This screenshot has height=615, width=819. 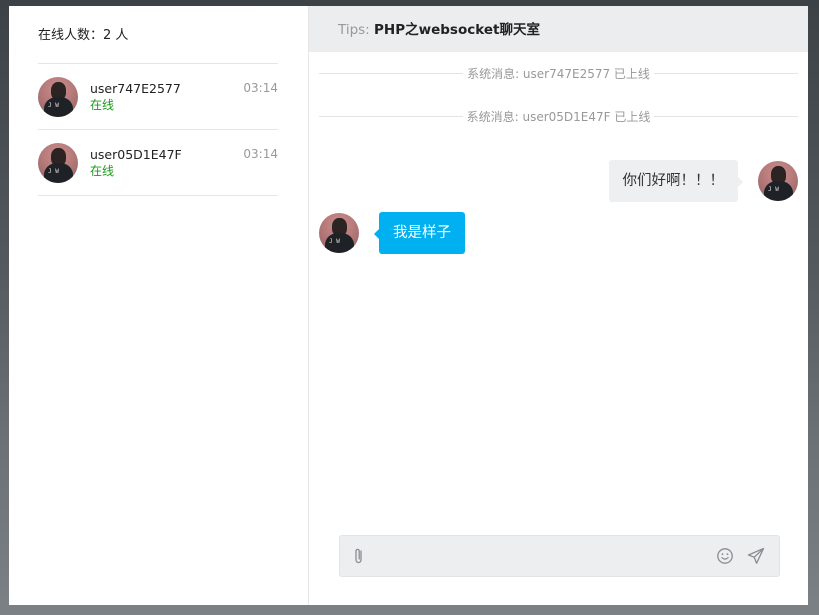 What do you see at coordinates (558, 181) in the screenshot?
I see `message-row-self: 你们好啊！！！ J W` at bounding box center [558, 181].